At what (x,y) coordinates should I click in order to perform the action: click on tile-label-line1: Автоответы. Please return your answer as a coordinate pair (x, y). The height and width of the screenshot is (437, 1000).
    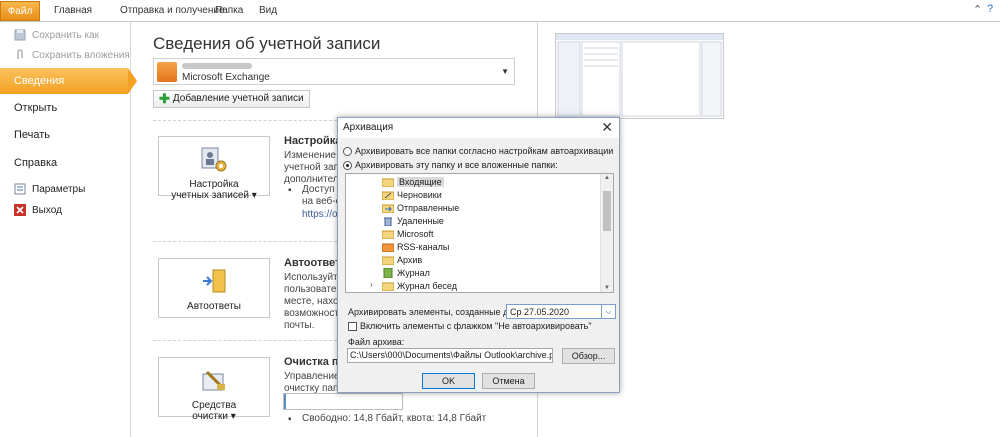
    Looking at the image, I should click on (214, 306).